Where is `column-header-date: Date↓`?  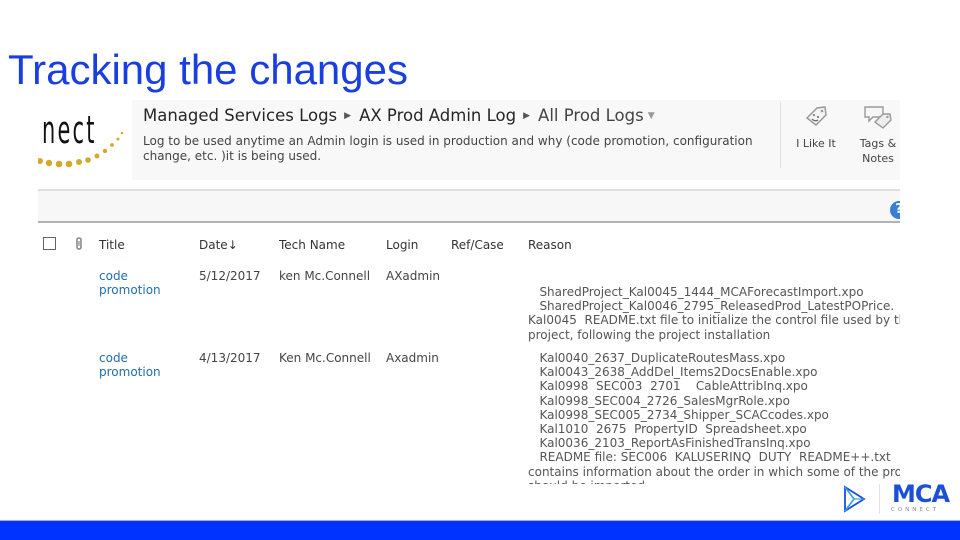 column-header-date: Date↓ is located at coordinates (218, 245).